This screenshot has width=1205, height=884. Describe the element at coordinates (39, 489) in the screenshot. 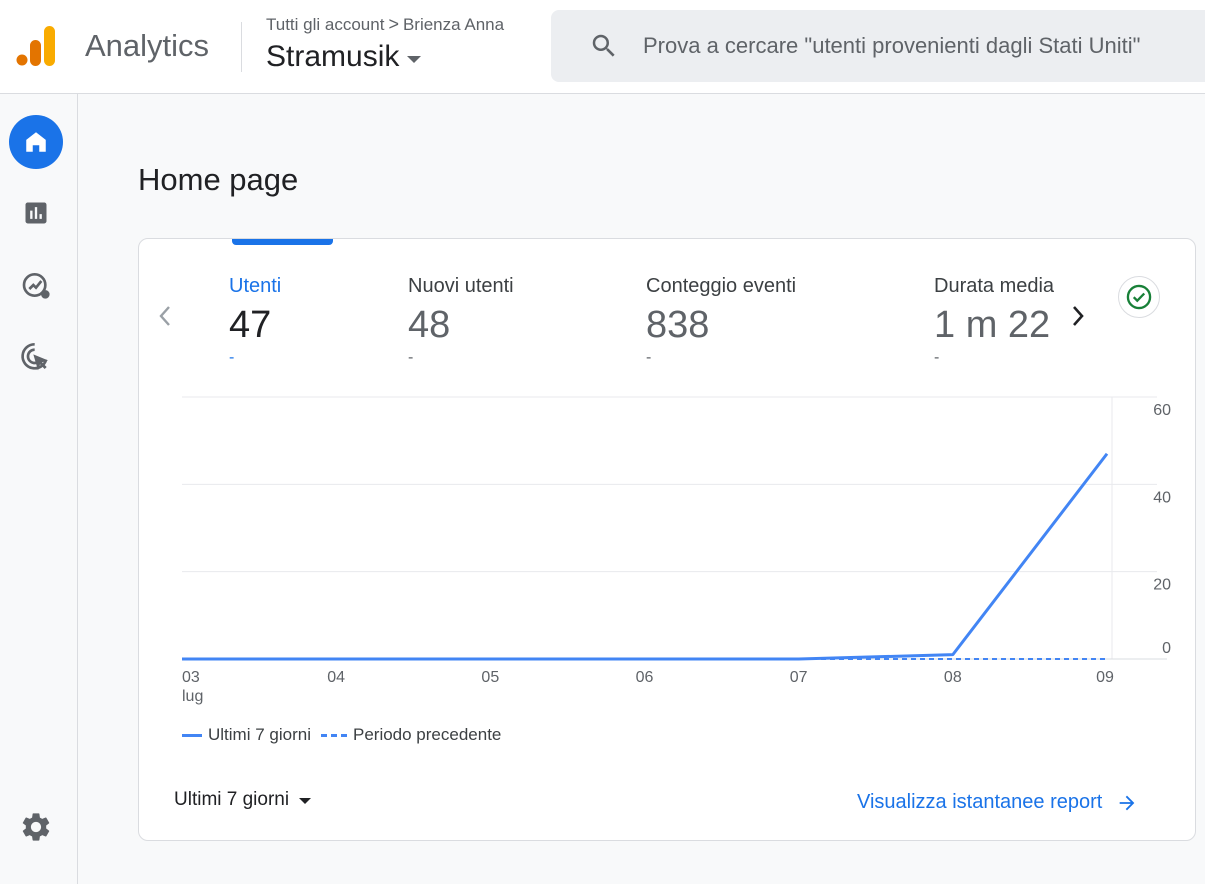

I see `side-navigation` at that location.